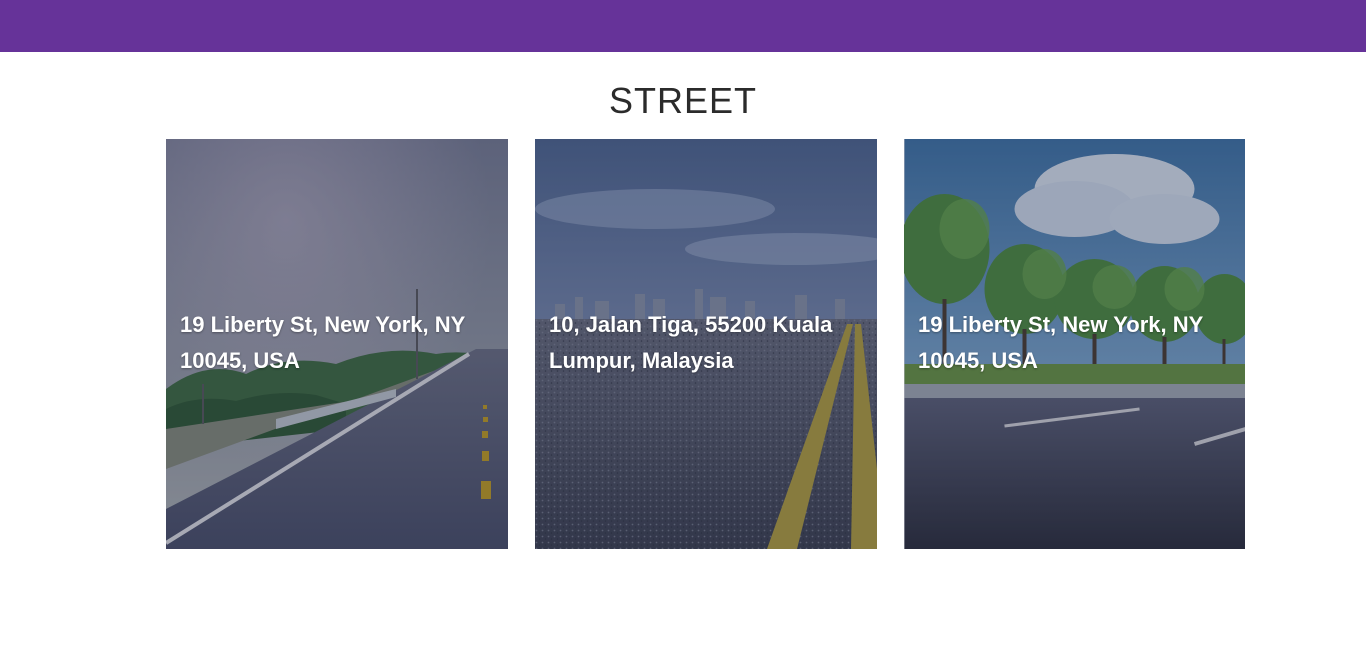 This screenshot has height=657, width=1366. Describe the element at coordinates (683, 26) in the screenshot. I see `top-header-bar` at that location.